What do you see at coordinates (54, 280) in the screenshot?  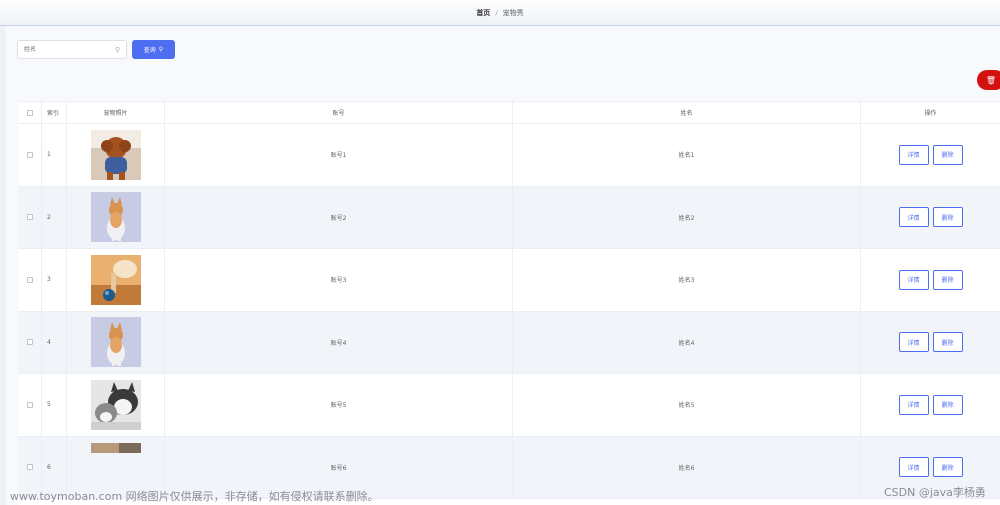 I see `row-index: 3` at bounding box center [54, 280].